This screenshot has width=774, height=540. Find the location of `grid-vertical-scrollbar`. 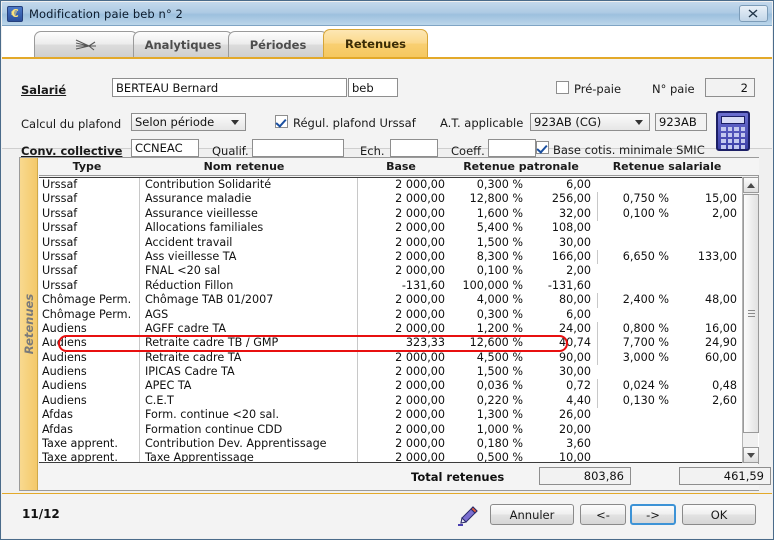

grid-vertical-scrollbar is located at coordinates (750, 320).